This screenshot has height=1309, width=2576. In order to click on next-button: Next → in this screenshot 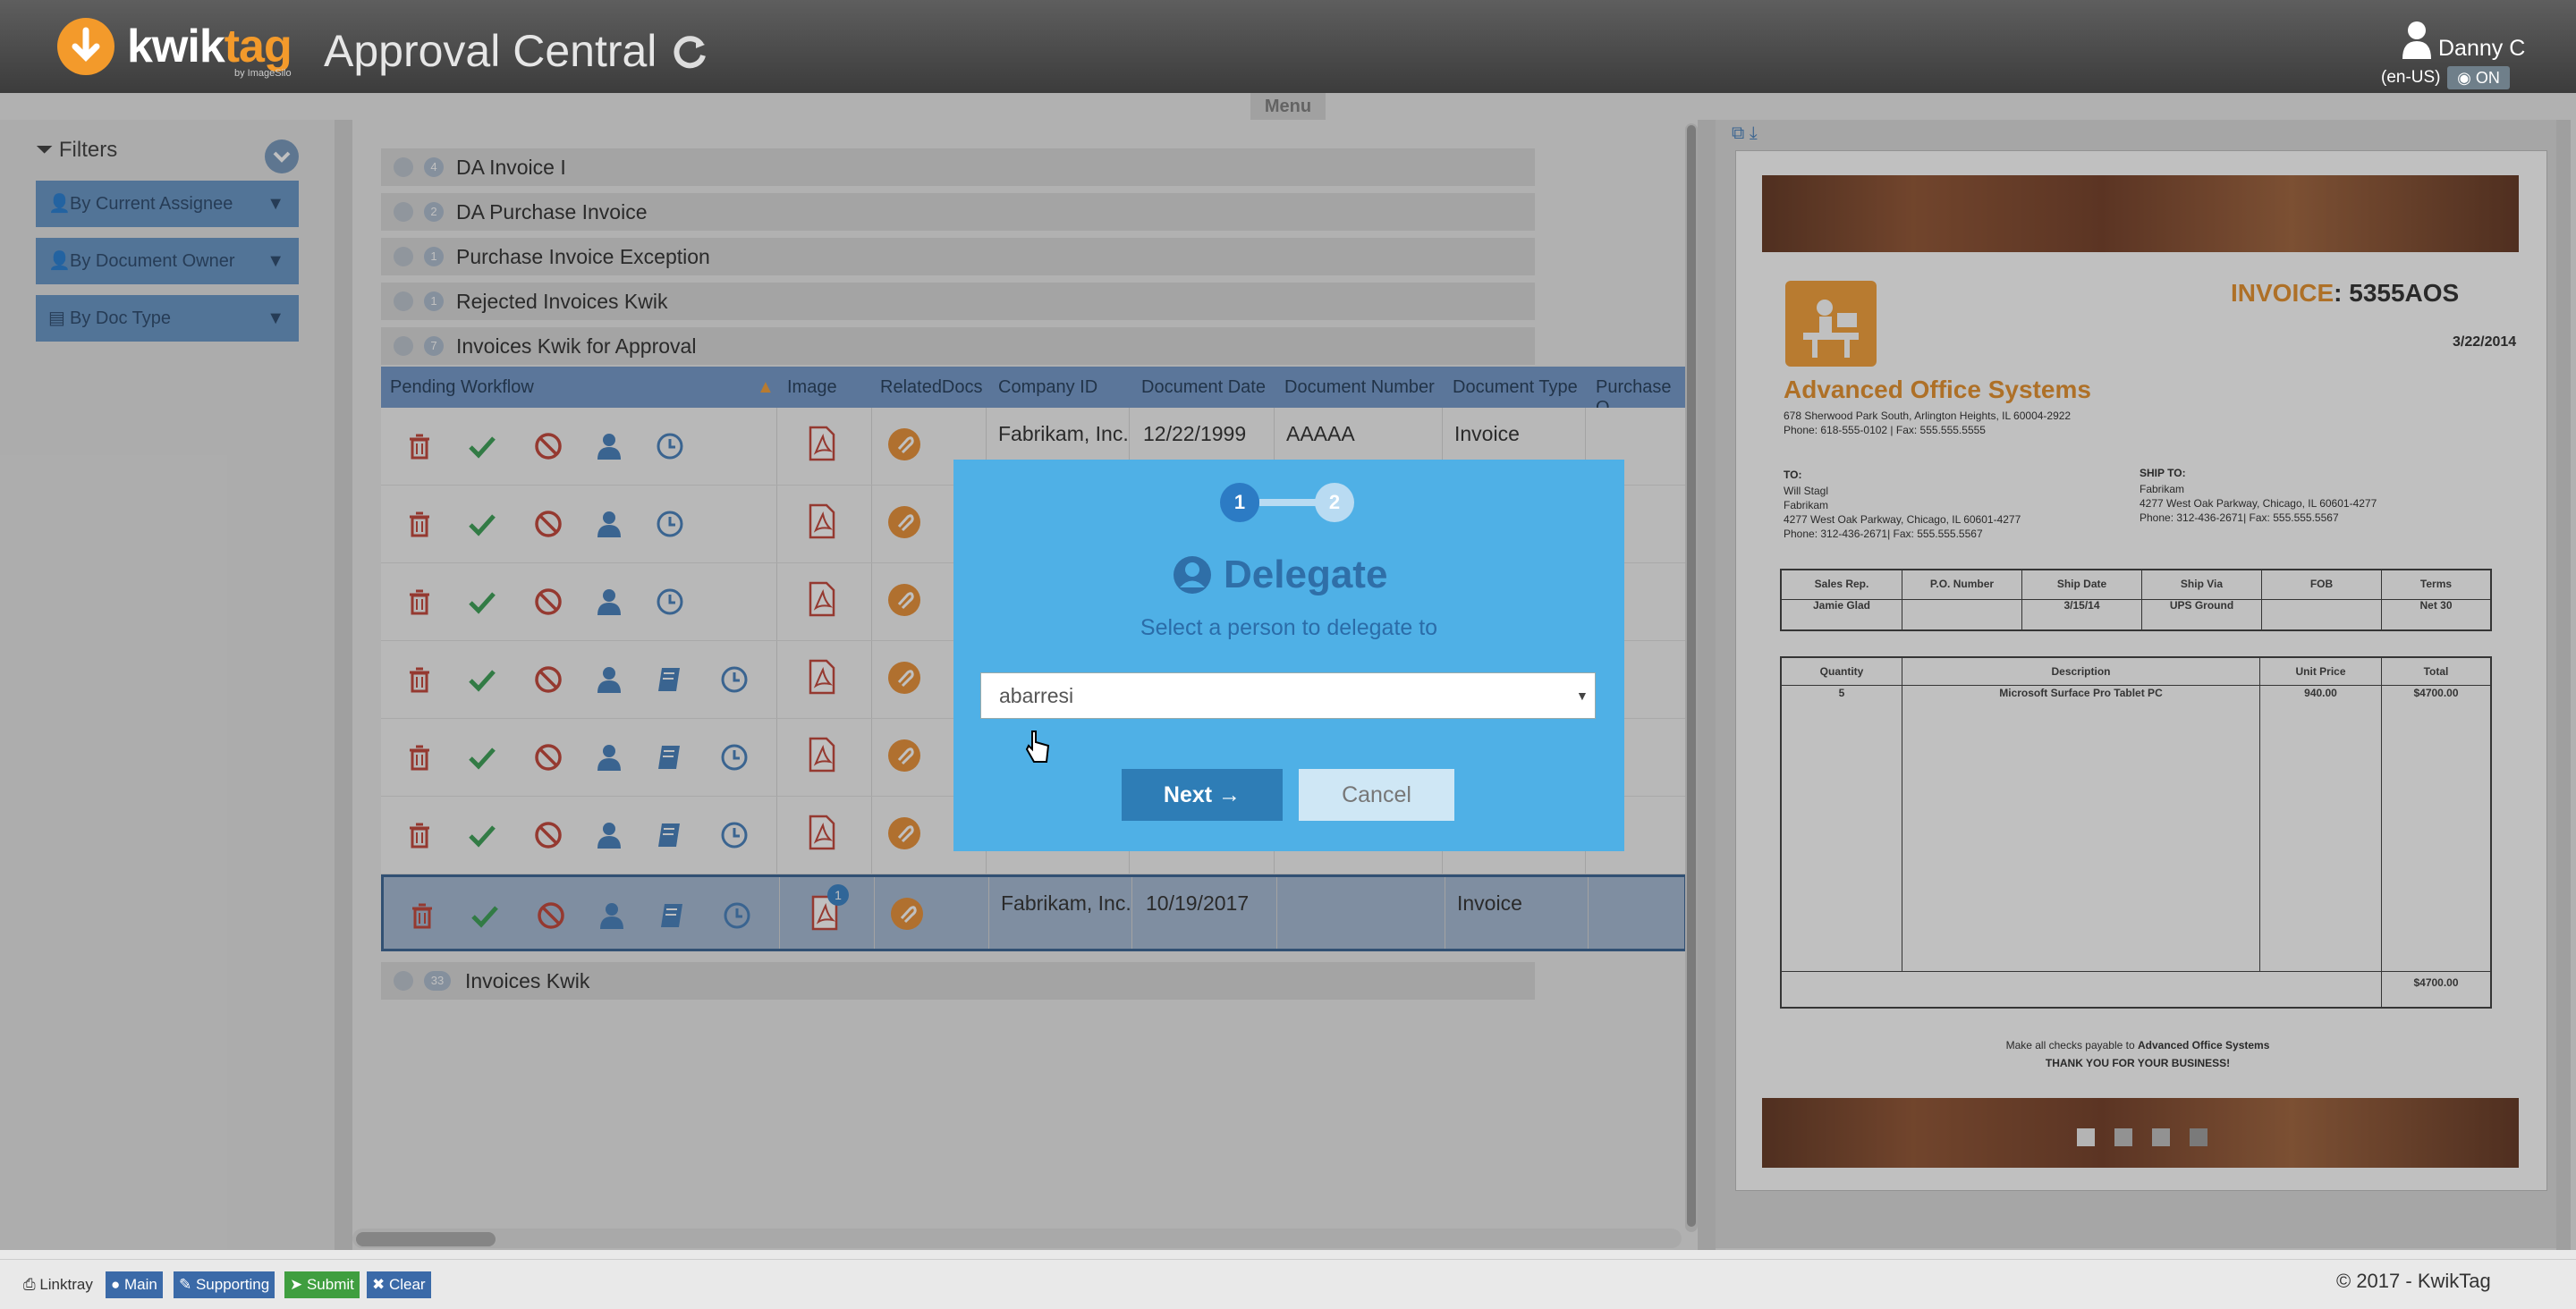, I will do `click(1202, 795)`.